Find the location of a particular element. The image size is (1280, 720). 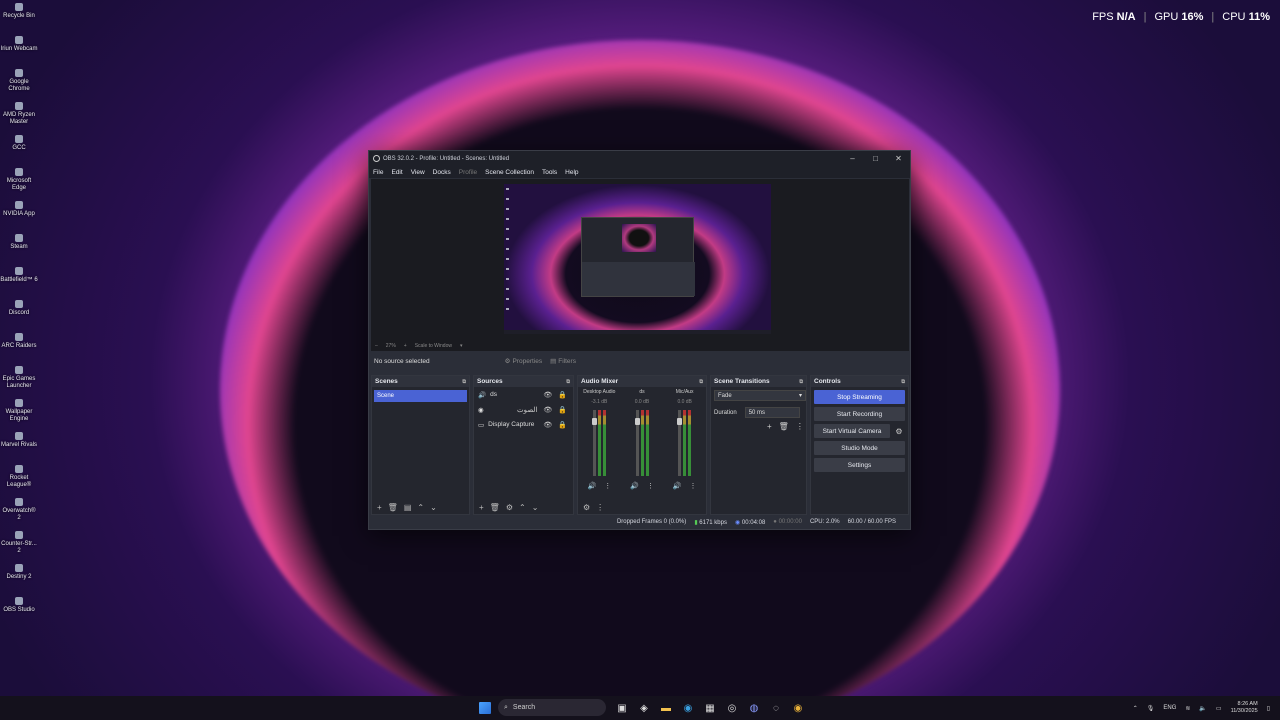

steam-icon: ◎ is located at coordinates (732, 708).